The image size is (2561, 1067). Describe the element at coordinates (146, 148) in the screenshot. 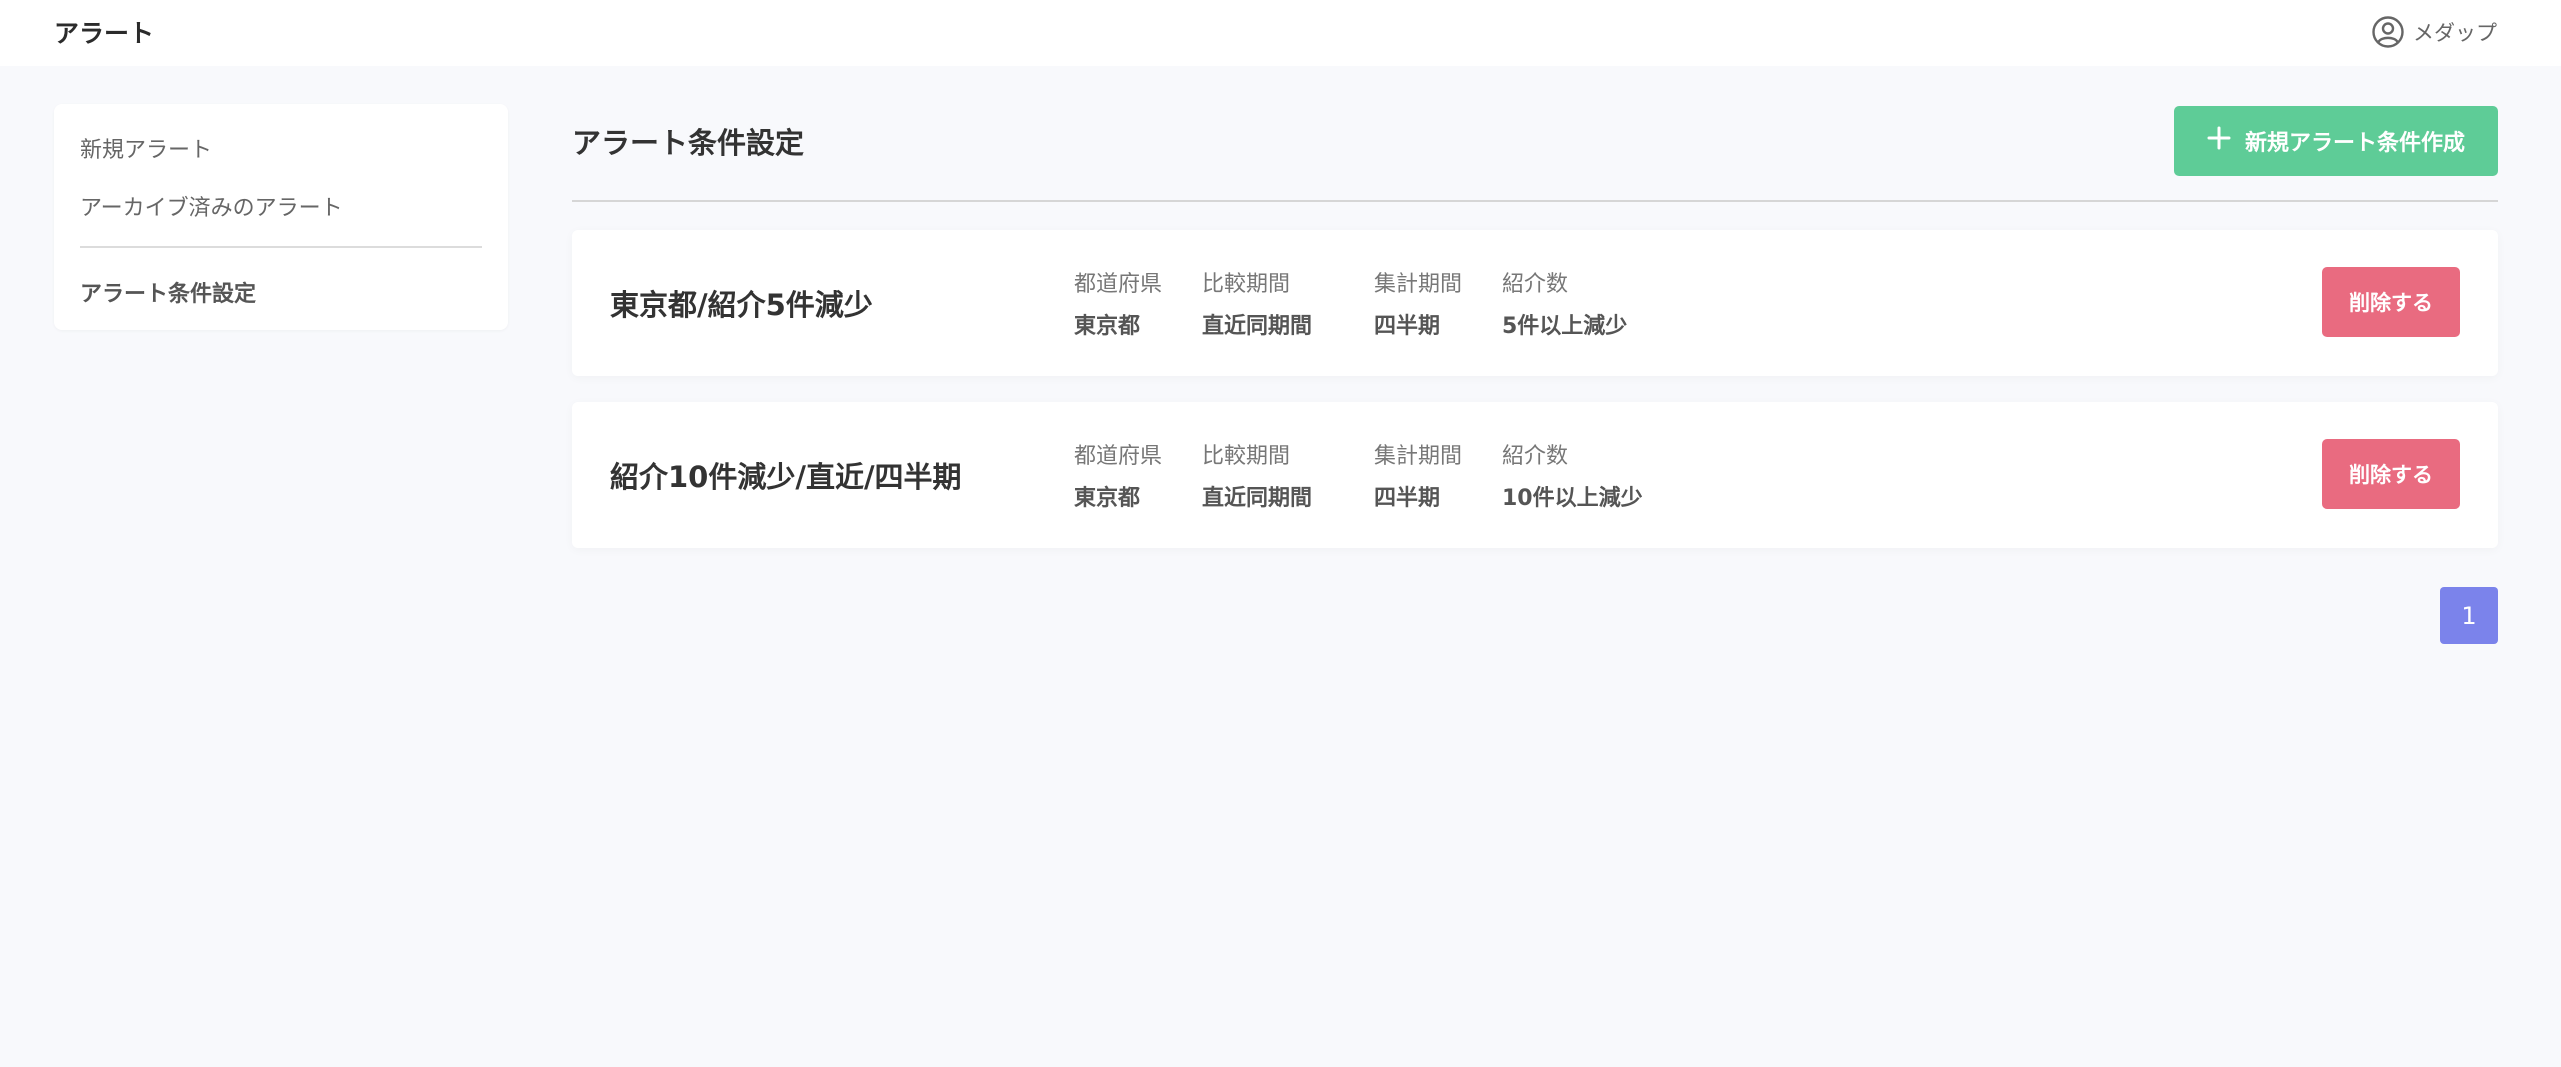

I see `sidebar-item-new-alert: 新規アラート` at that location.